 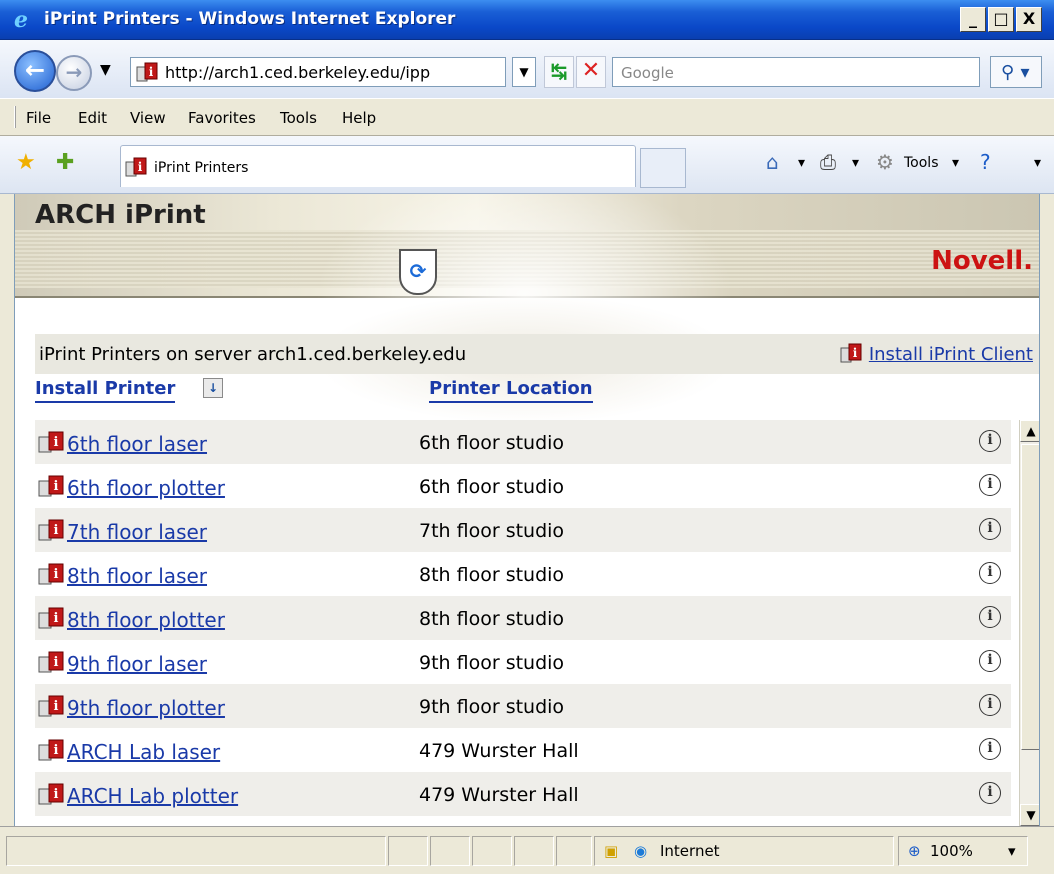 What do you see at coordinates (611, 851) in the screenshot?
I see `protected-mode-icon: ▣` at bounding box center [611, 851].